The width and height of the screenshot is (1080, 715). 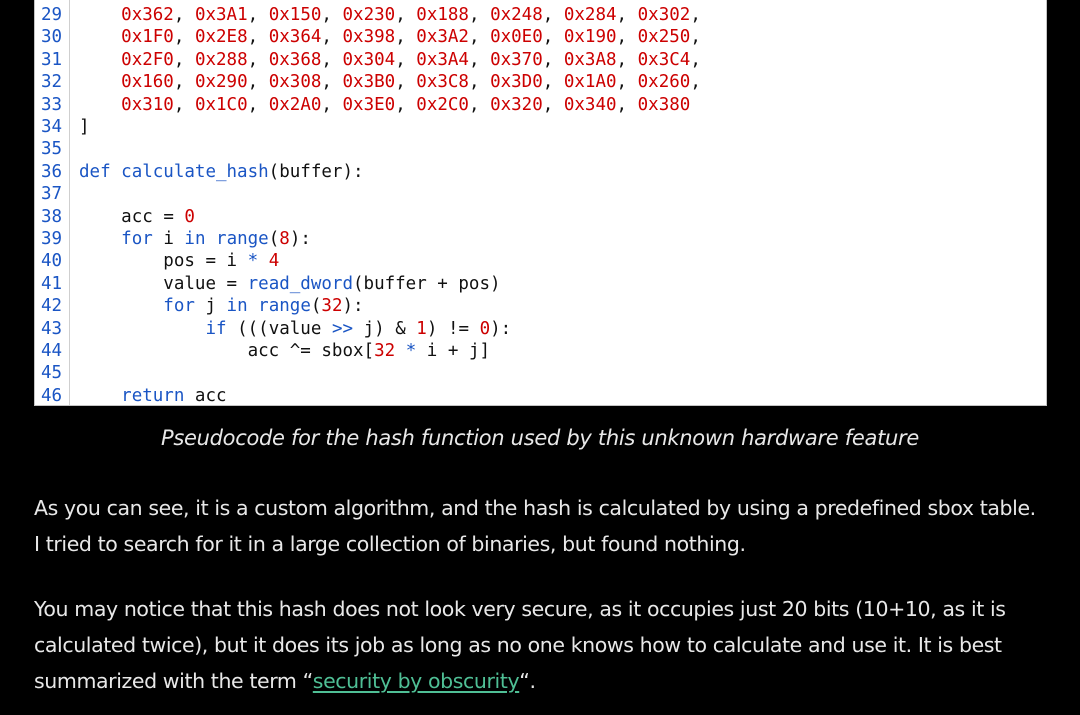 What do you see at coordinates (84, 127) in the screenshot?
I see `line-code: ]` at bounding box center [84, 127].